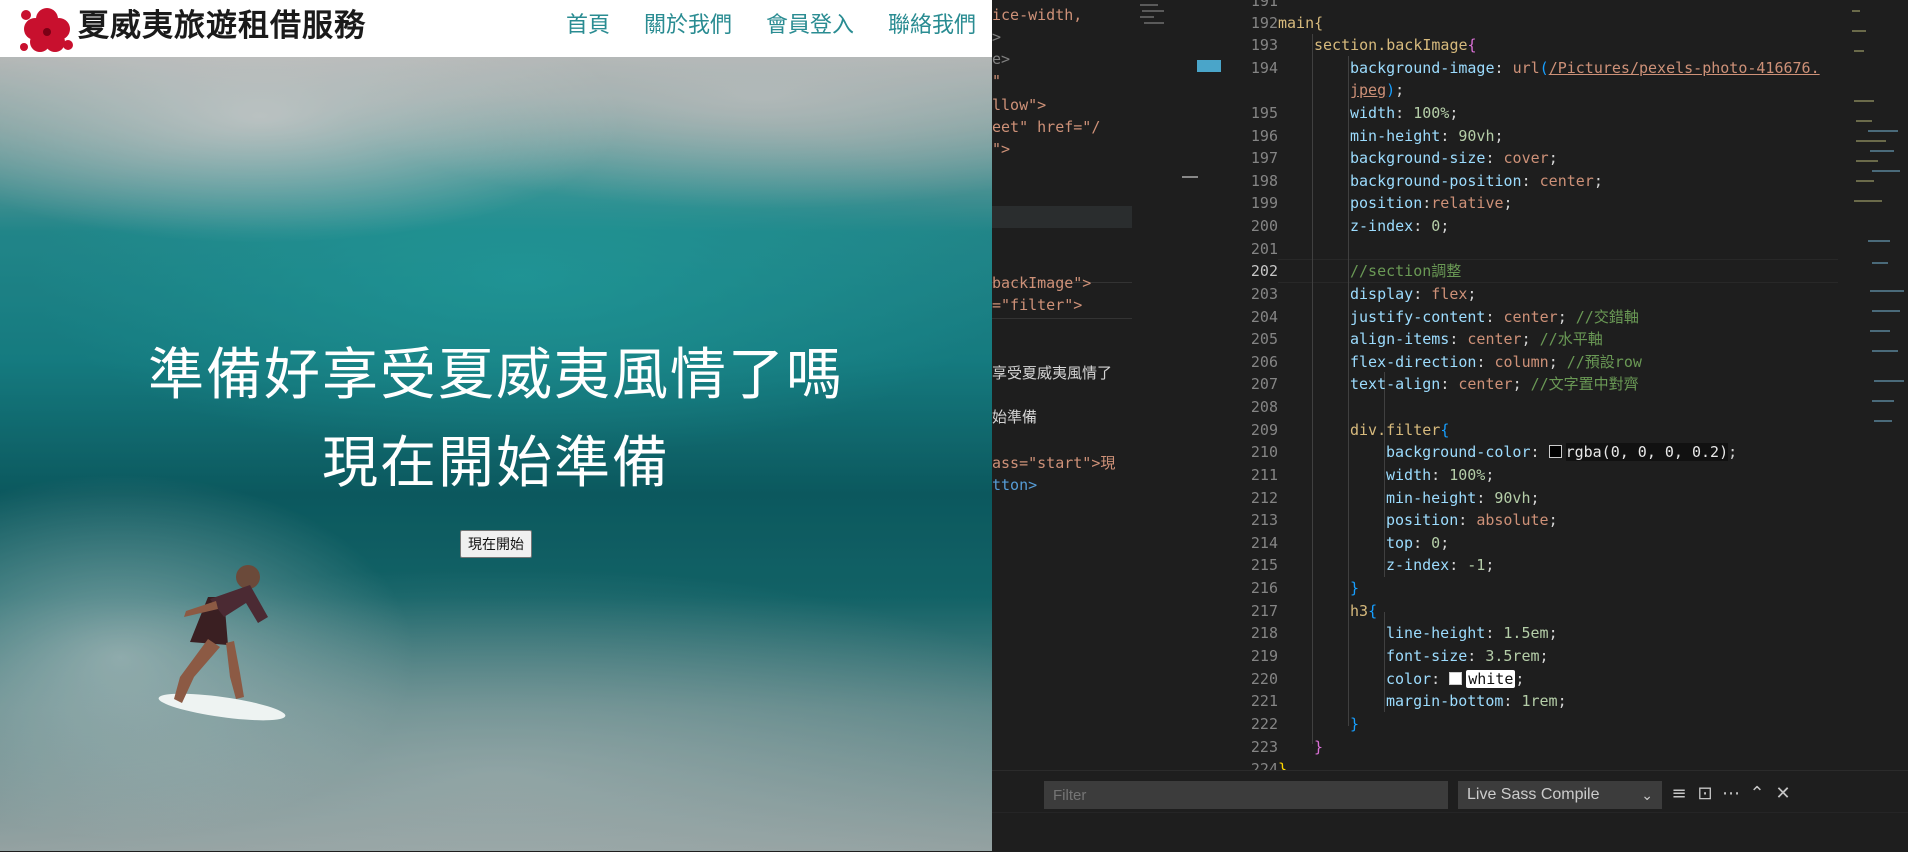 The height and width of the screenshot is (852, 1908). Describe the element at coordinates (1264, 68) in the screenshot. I see `line-number: 194` at that location.